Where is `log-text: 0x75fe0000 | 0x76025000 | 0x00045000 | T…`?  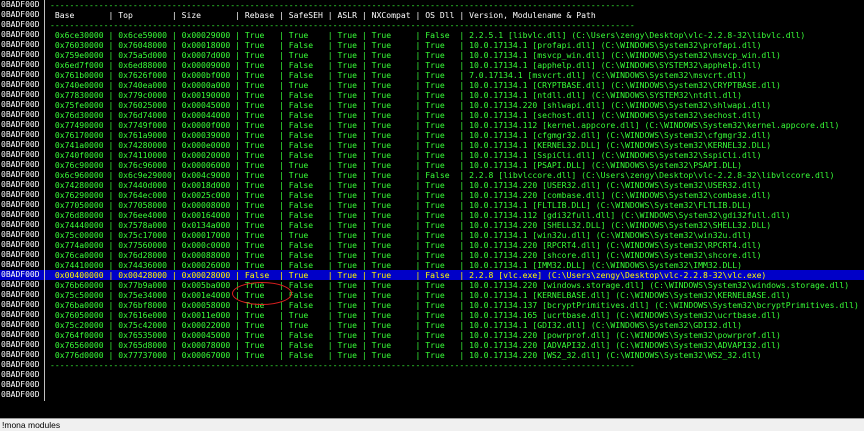 log-text: 0x75fe0000 | 0x76025000 | 0x00045000 | T… is located at coordinates (411, 105).